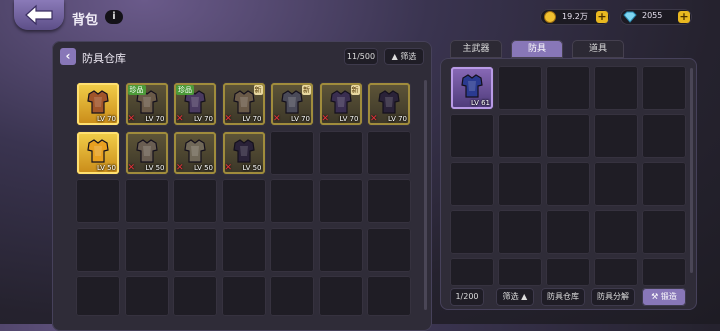 The width and height of the screenshot is (720, 331). I want to click on armor-decompose-button: 防具分解, so click(613, 297).